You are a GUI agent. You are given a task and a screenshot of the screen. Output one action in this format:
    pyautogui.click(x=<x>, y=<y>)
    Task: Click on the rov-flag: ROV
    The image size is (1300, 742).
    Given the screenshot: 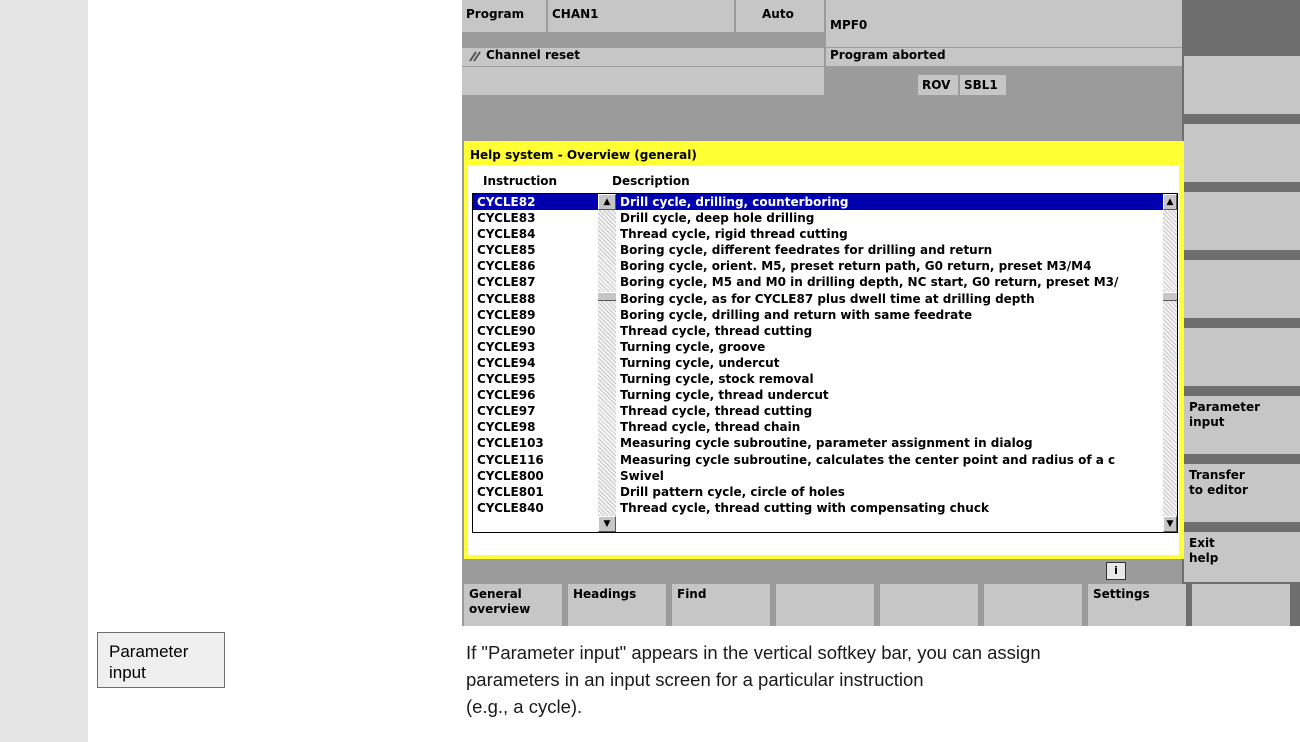 What is the action you would take?
    pyautogui.click(x=938, y=85)
    